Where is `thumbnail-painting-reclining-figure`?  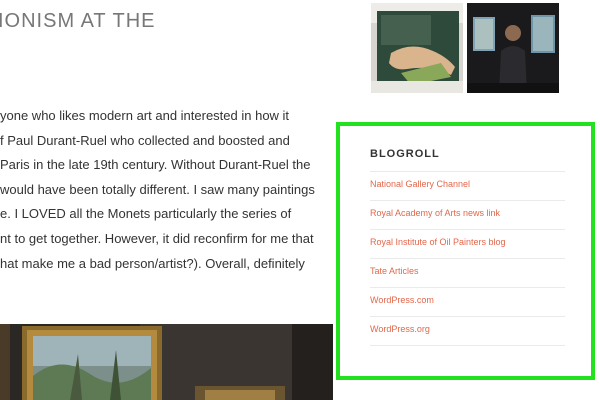 thumbnail-painting-reclining-figure is located at coordinates (417, 48).